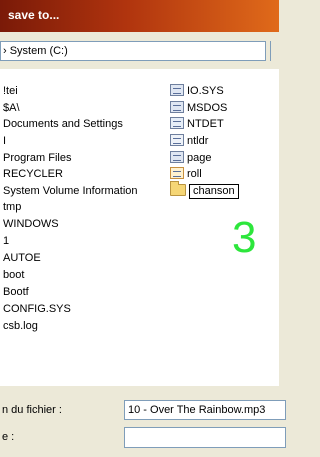  I want to click on item-label: RECYCLER, so click(33, 174).